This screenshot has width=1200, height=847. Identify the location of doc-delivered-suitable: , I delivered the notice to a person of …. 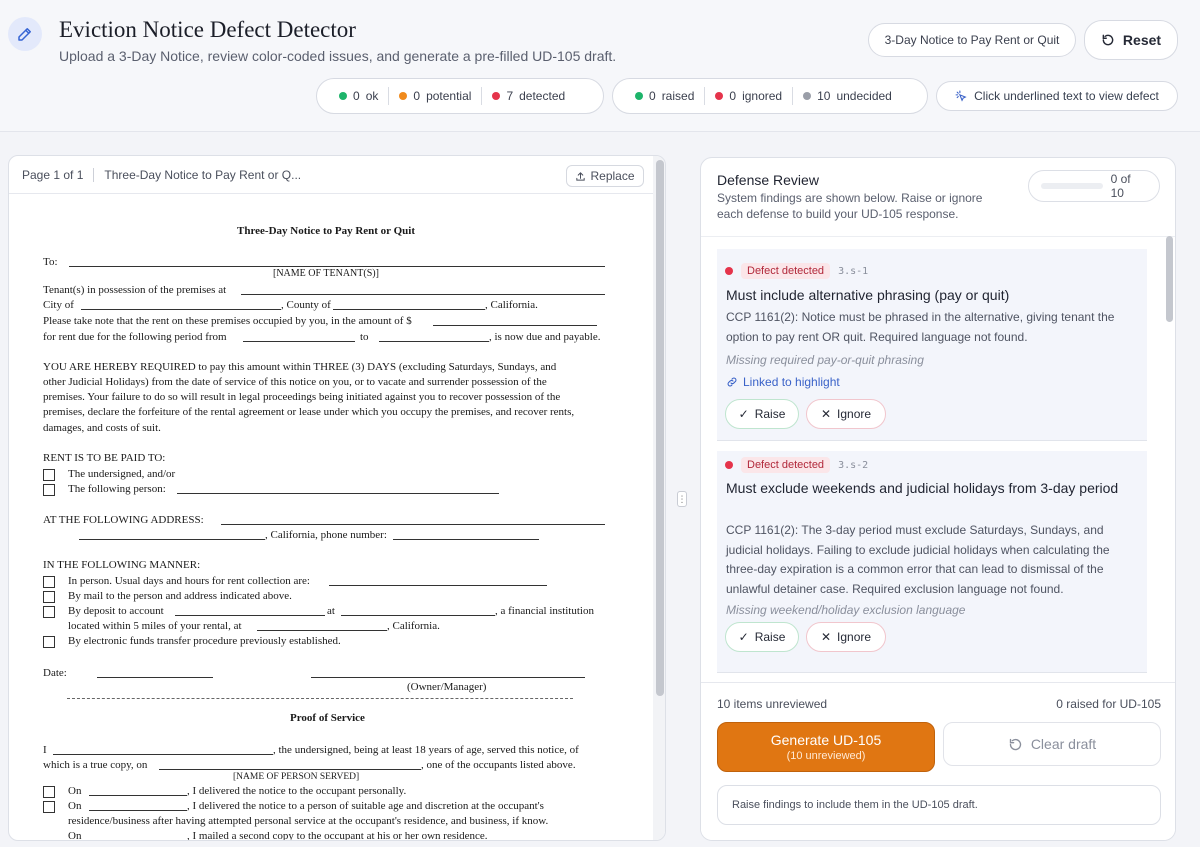
(365, 806).